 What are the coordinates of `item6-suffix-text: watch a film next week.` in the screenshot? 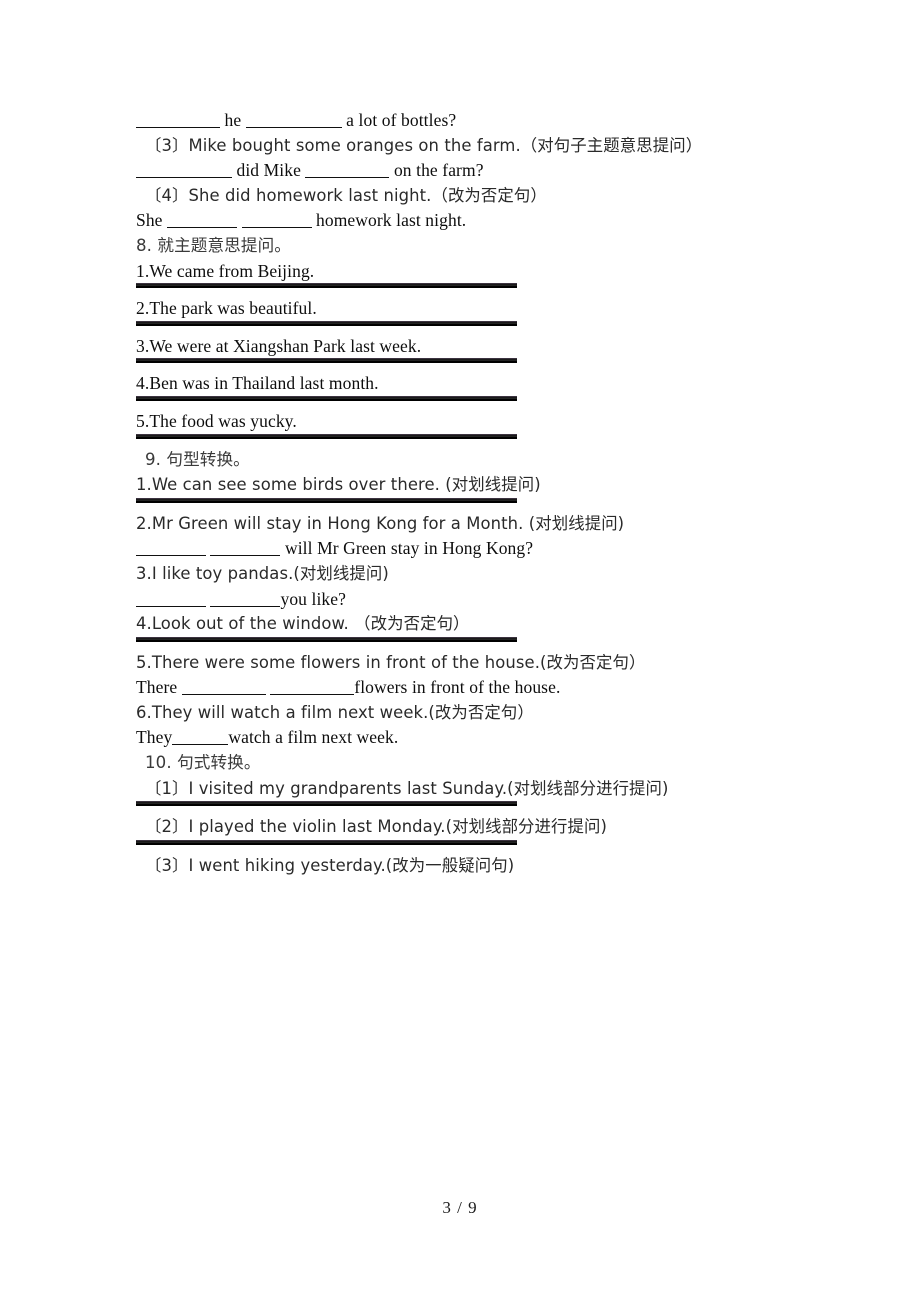 It's located at (313, 737).